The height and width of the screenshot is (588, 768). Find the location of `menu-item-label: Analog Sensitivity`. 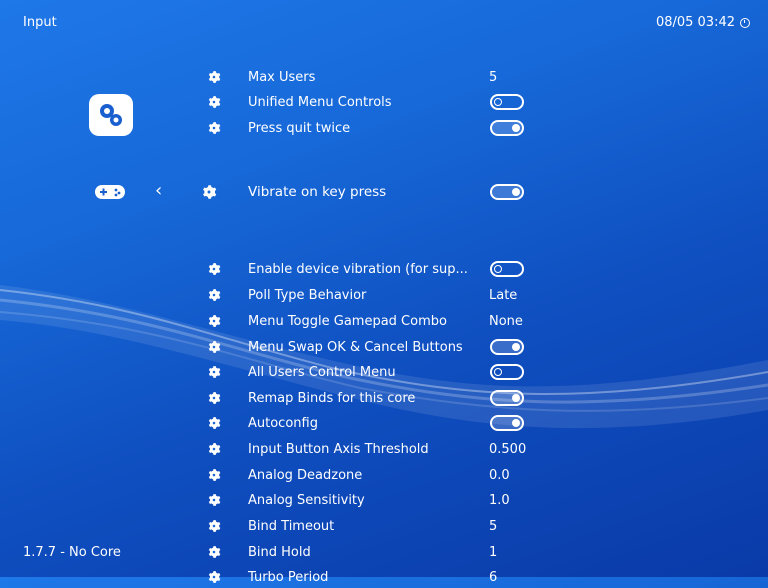

menu-item-label: Analog Sensitivity is located at coordinates (306, 500).